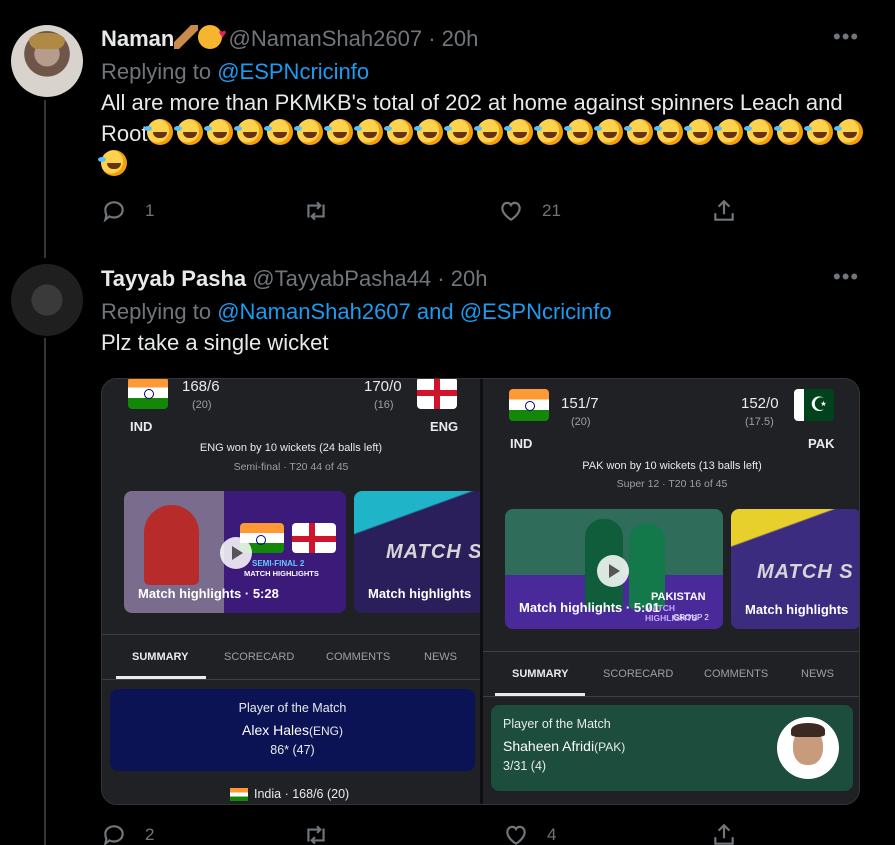 This screenshot has height=845, width=895. Describe the element at coordinates (557, 724) in the screenshot. I see `potm-label: Player of the Match` at that location.